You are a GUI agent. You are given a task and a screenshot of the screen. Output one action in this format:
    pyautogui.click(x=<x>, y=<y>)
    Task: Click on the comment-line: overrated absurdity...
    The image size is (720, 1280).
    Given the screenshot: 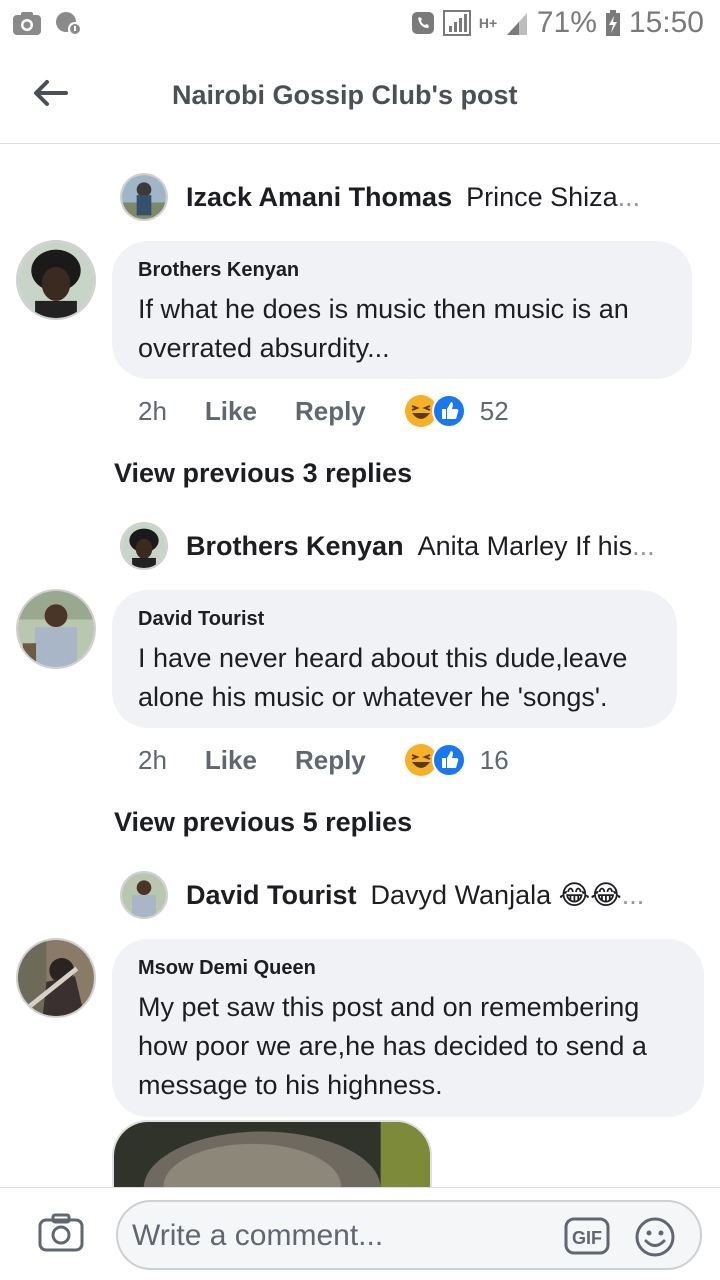 What is the action you would take?
    pyautogui.click(x=264, y=348)
    